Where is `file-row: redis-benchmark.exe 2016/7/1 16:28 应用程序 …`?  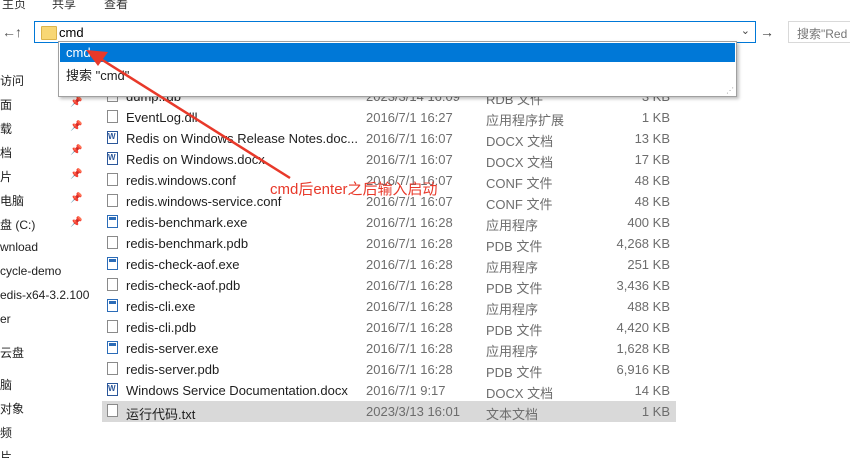 file-row: redis-benchmark.exe 2016/7/1 16:28 应用程序 … is located at coordinates (389, 222).